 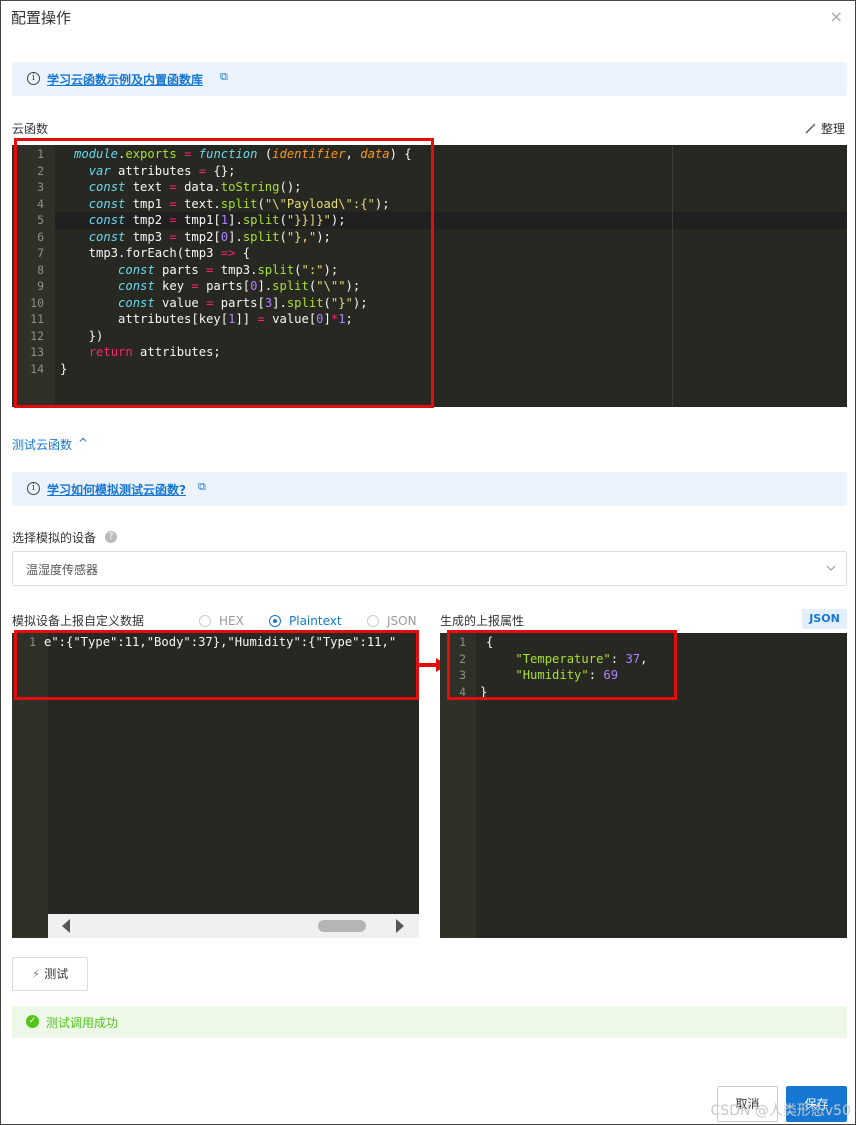 I want to click on format-radio-plaintext: Plaintext, so click(x=305, y=621).